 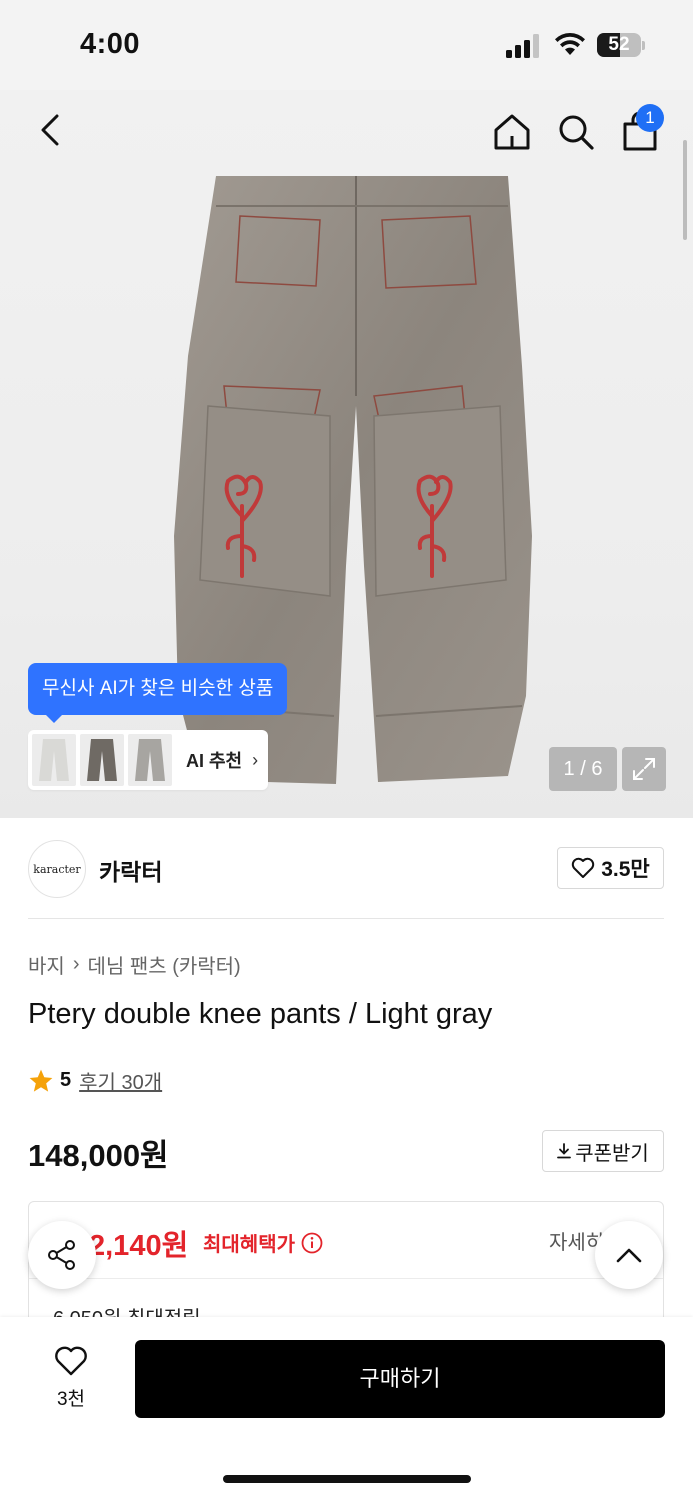 I want to click on review-count-link: 후기 30개, so click(x=120, y=1080).